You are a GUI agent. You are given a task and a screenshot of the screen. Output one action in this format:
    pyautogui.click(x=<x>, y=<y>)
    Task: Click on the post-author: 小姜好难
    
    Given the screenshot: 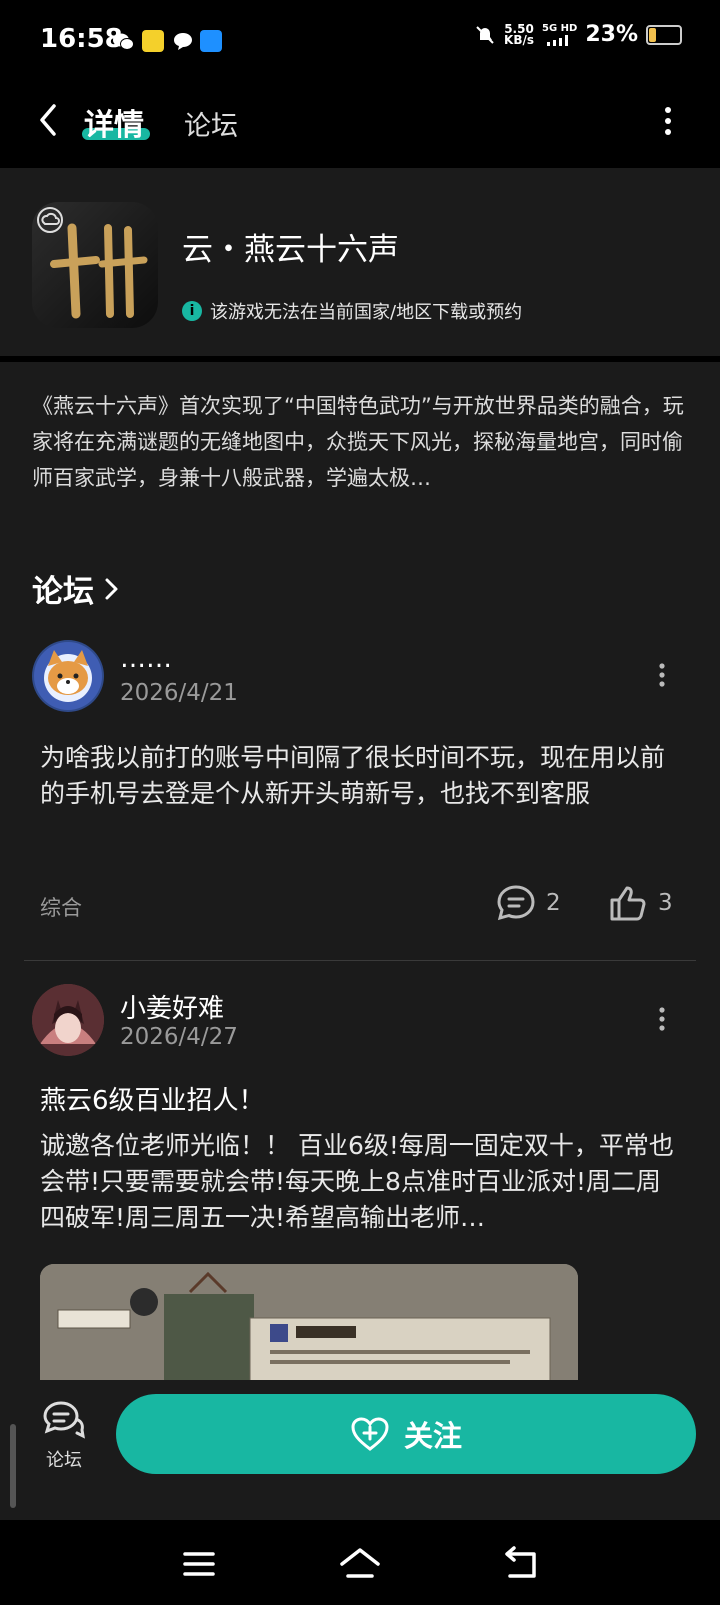 What is the action you would take?
    pyautogui.click(x=172, y=1006)
    